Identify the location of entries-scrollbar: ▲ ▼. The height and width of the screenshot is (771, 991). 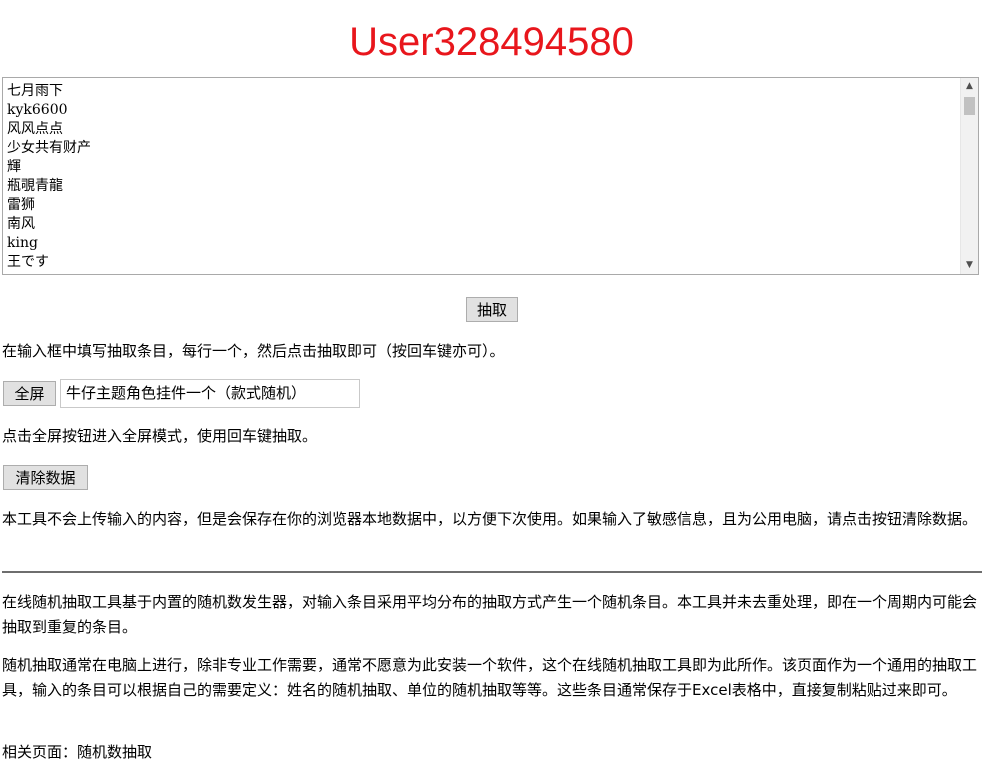
(969, 176).